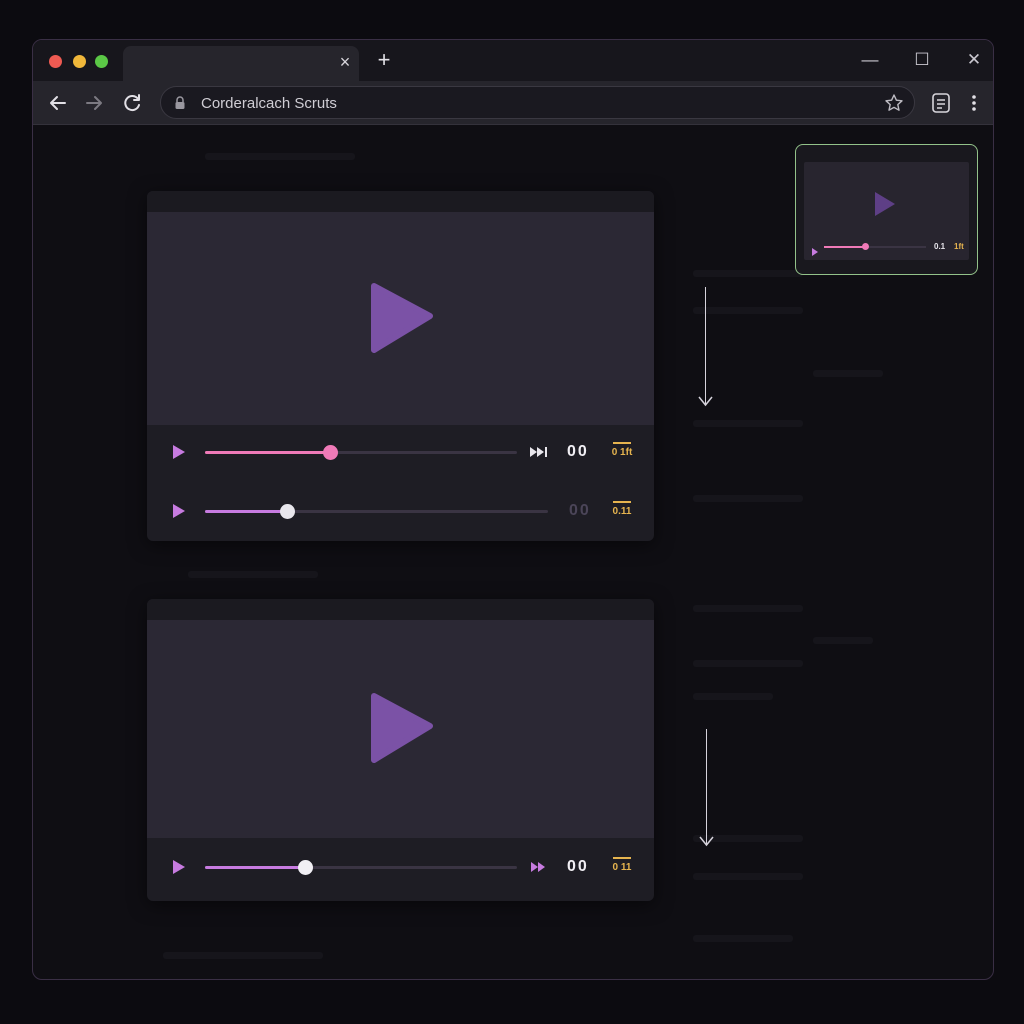 The width and height of the screenshot is (1024, 1024). I want to click on pip-progress-fill, so click(844, 247).